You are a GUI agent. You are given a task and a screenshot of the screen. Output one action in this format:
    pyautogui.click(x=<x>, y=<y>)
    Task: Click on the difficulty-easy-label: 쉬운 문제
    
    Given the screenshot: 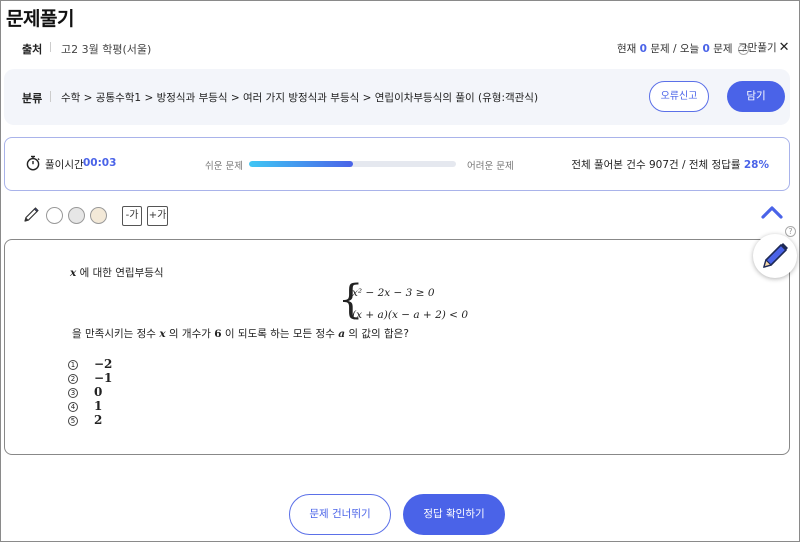 What is the action you would take?
    pyautogui.click(x=224, y=166)
    